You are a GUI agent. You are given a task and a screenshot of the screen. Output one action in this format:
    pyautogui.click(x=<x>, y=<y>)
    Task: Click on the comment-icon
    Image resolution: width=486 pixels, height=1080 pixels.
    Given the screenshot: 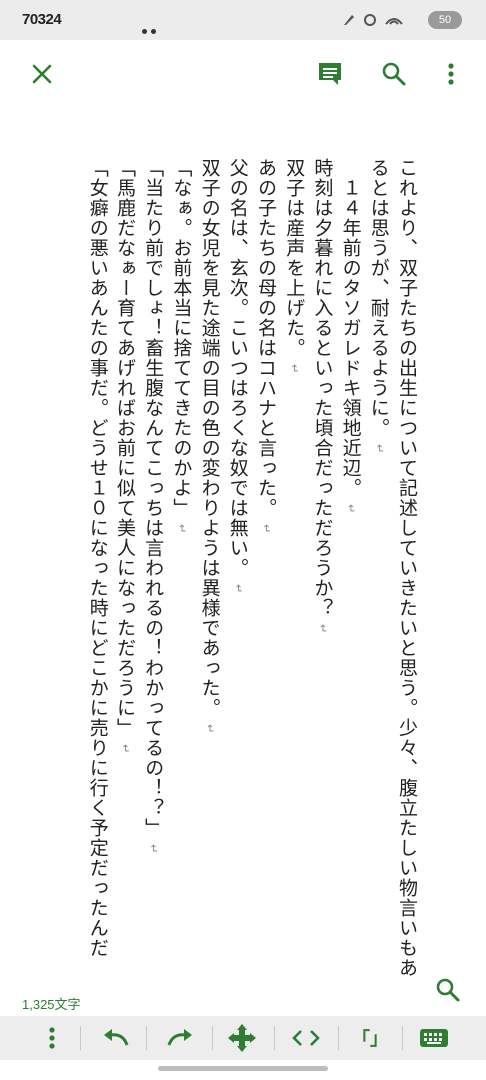 What is the action you would take?
    pyautogui.click(x=330, y=74)
    